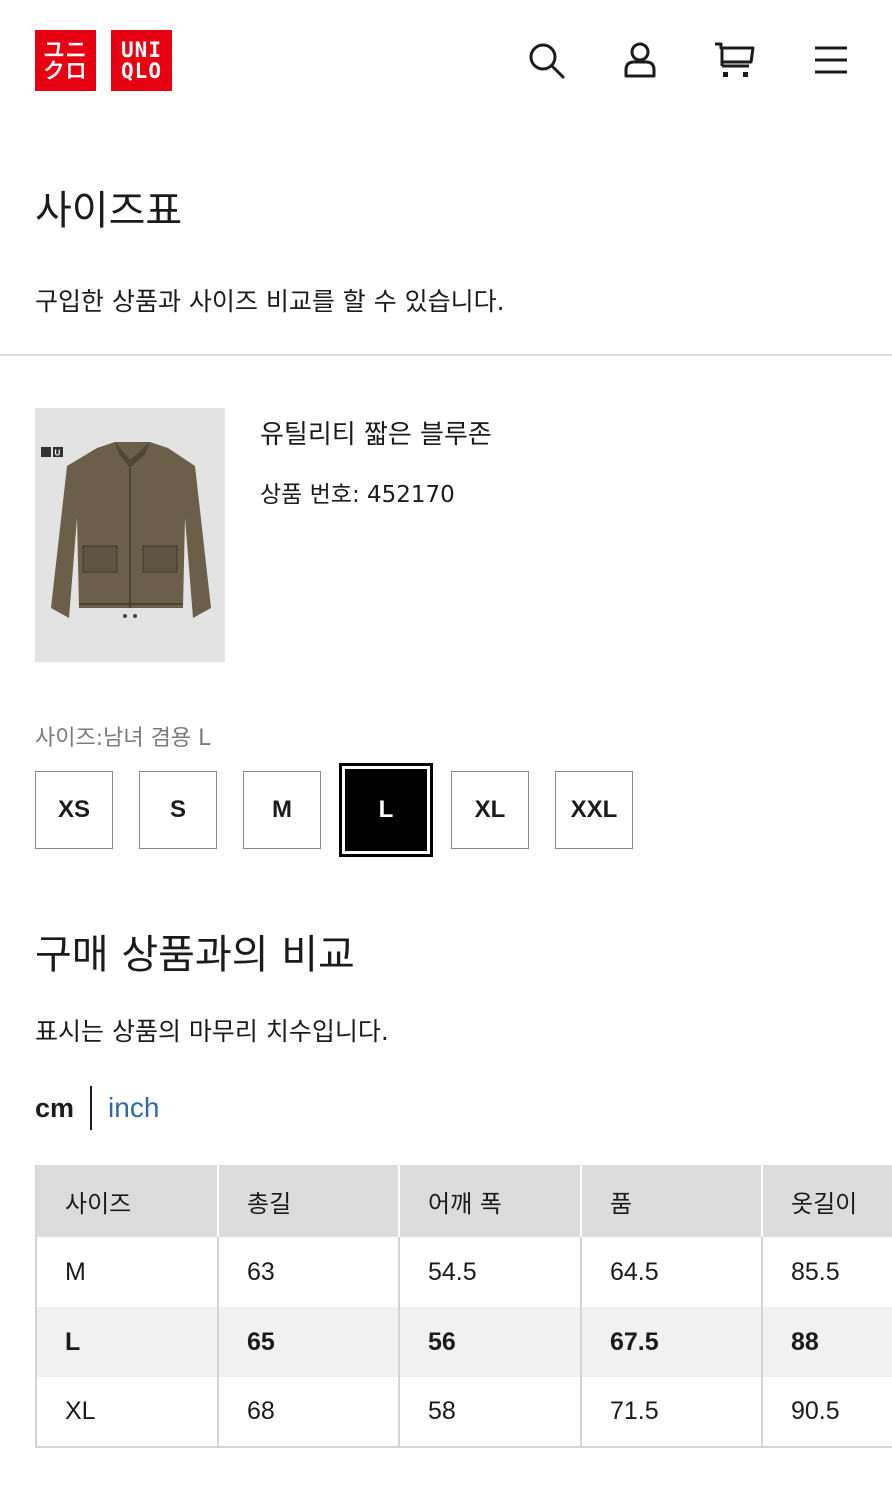  I want to click on size-option-l: L, so click(386, 810).